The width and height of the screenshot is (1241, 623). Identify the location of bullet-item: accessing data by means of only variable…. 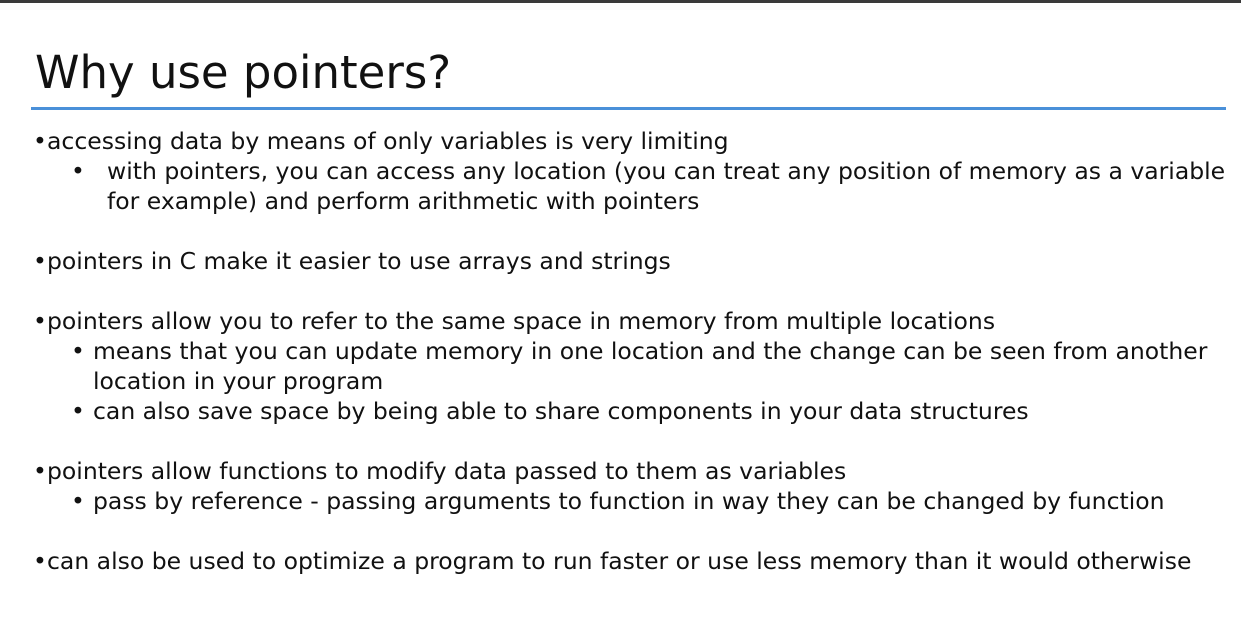
(630, 171).